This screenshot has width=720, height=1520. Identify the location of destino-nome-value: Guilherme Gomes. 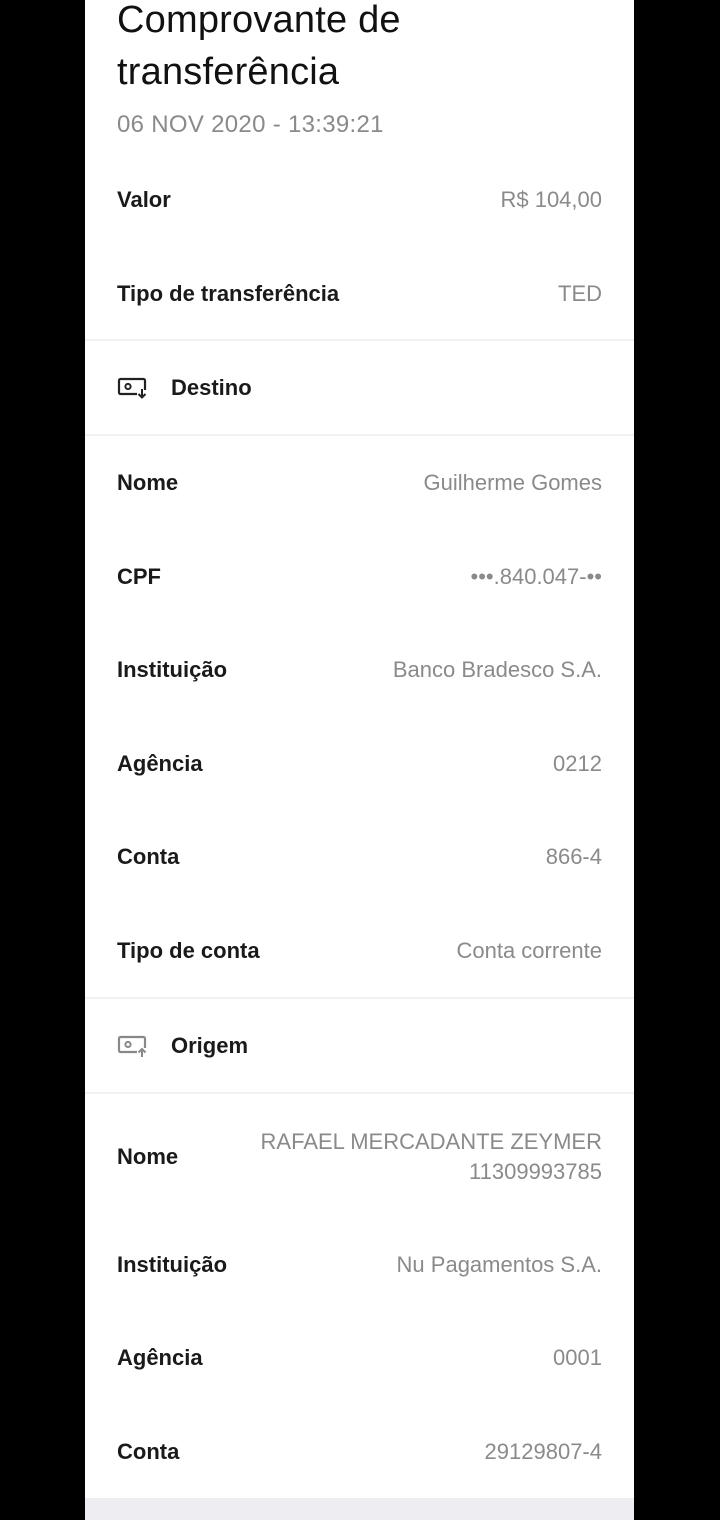
(512, 482).